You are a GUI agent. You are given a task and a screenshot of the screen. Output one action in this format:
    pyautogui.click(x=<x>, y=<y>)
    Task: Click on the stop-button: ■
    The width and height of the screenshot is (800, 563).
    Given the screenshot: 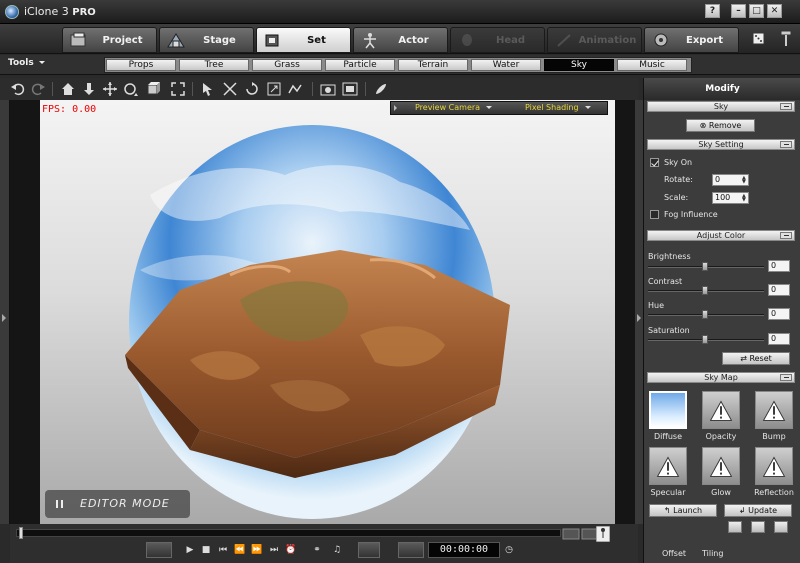 What is the action you would take?
    pyautogui.click(x=206, y=550)
    